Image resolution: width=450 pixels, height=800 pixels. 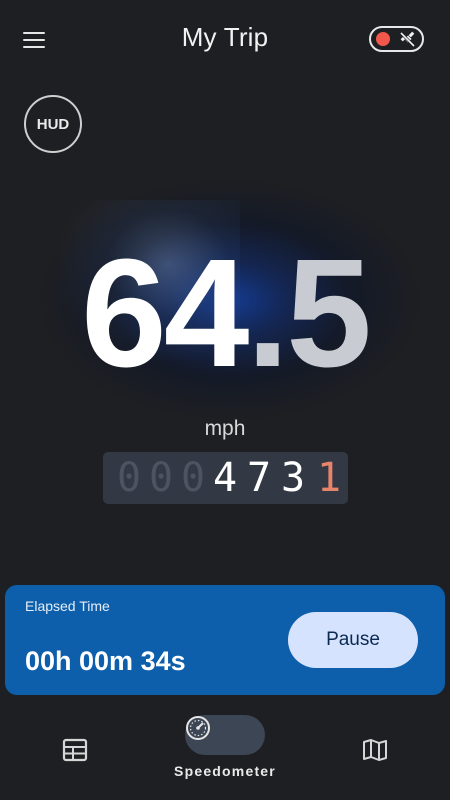 I want to click on speedometer-icon, so click(x=198, y=728).